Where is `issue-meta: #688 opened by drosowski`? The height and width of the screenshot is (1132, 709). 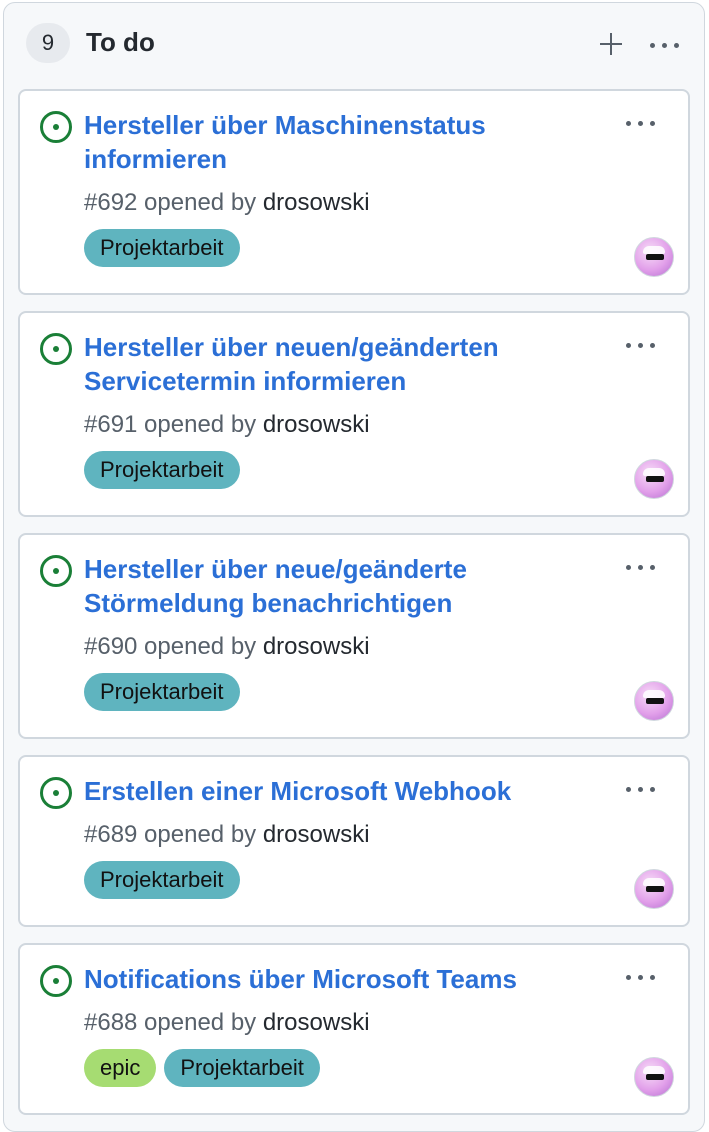
issue-meta: #688 opened by drosowski is located at coordinates (227, 1023).